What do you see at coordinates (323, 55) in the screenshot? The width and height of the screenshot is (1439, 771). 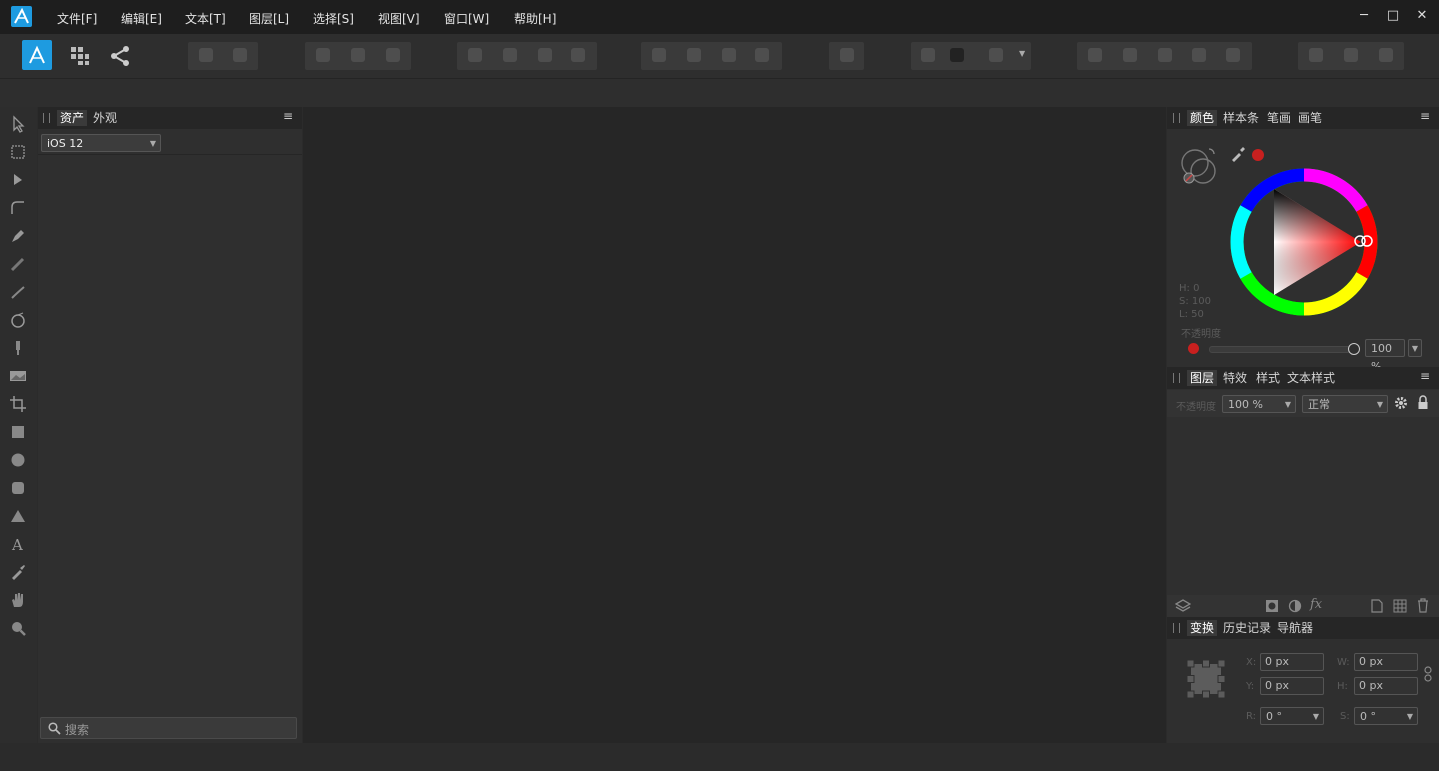 I see `arrange-back-icon` at bounding box center [323, 55].